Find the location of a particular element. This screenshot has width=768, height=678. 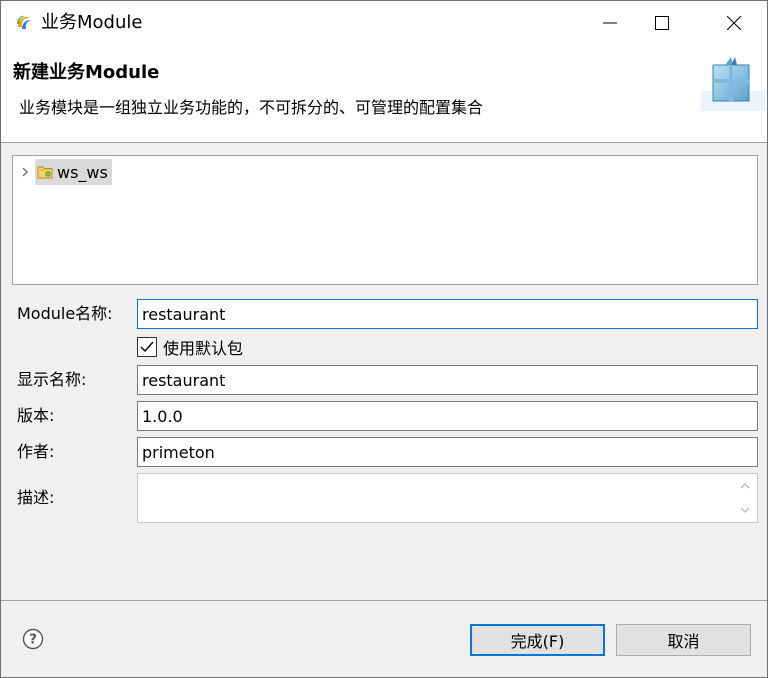

app-logo-icon is located at coordinates (24, 23).